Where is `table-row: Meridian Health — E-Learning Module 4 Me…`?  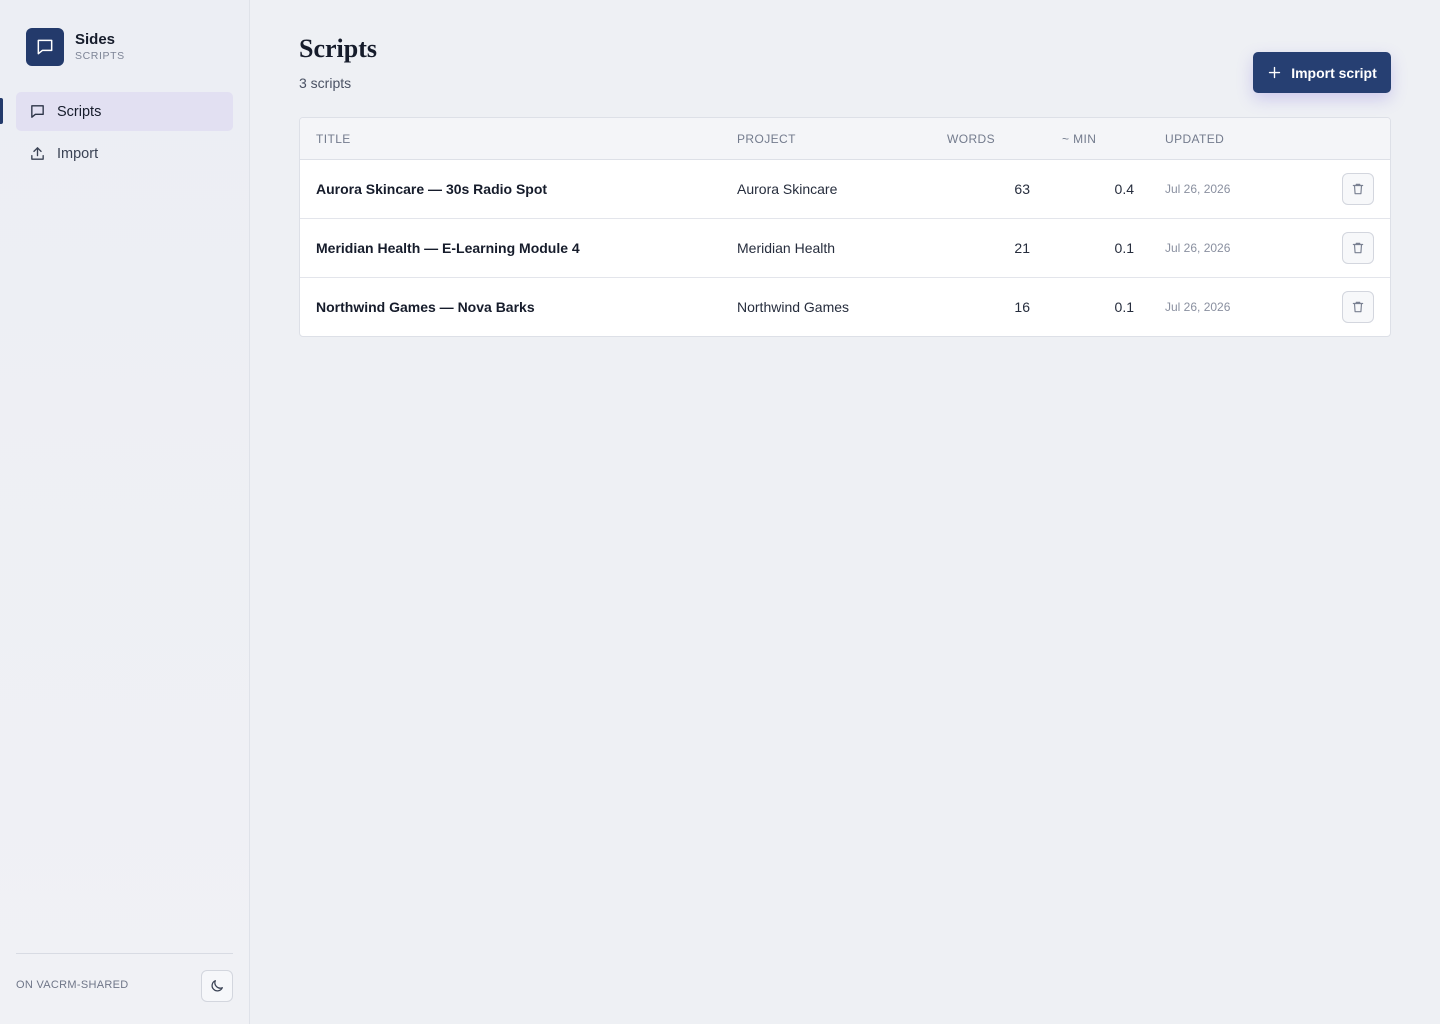
table-row: Meridian Health — E-Learning Module 4 Me… is located at coordinates (845, 248).